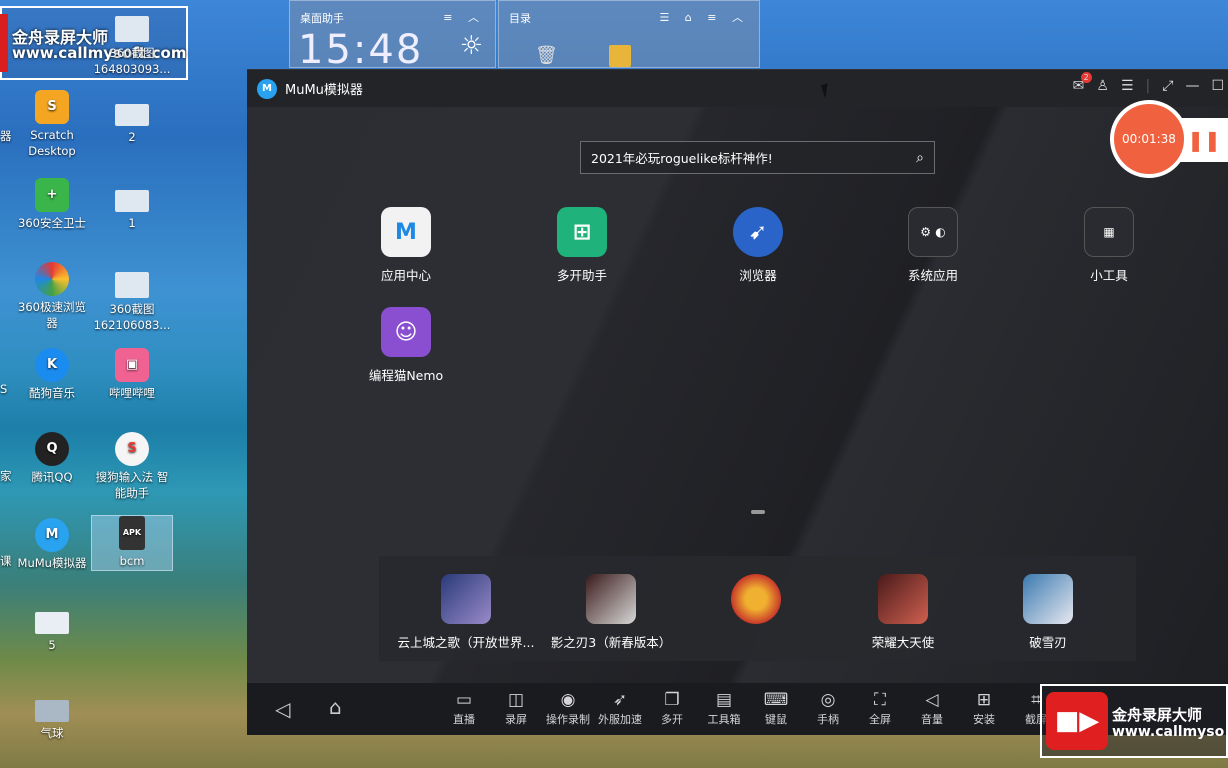  I want to click on desktop-assistant-fence: 桌面助手 ≡ ︿ 15:48 ☼, so click(392, 36).